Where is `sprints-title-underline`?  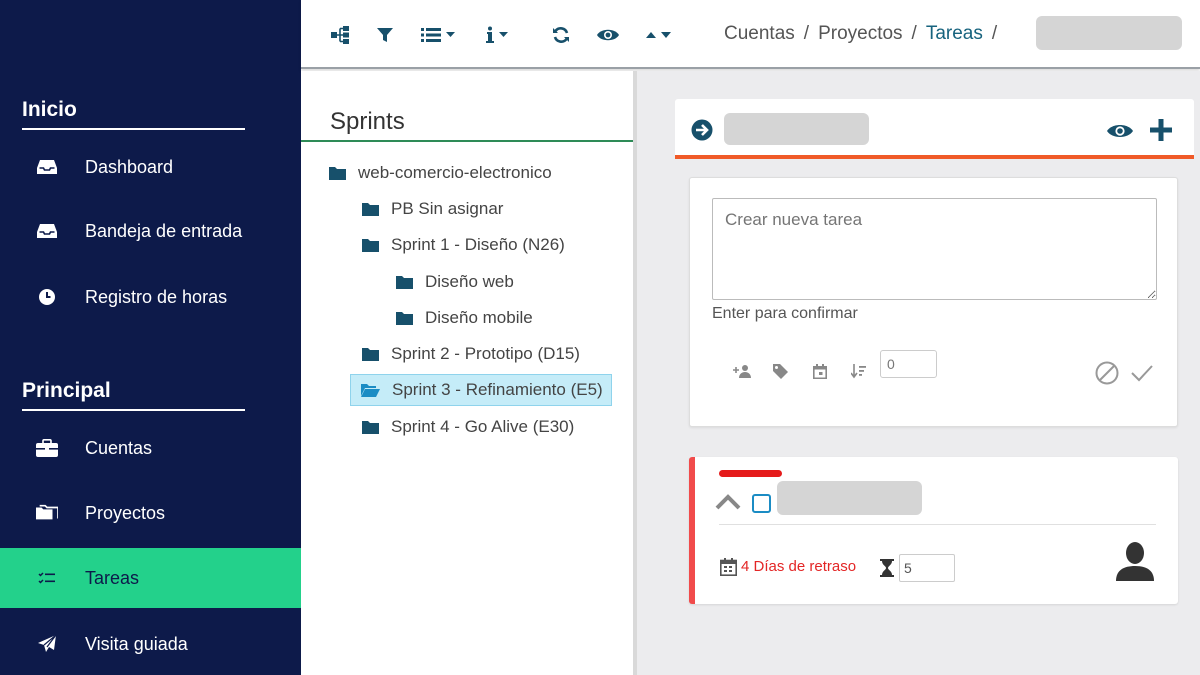
sprints-title-underline is located at coordinates (468, 141).